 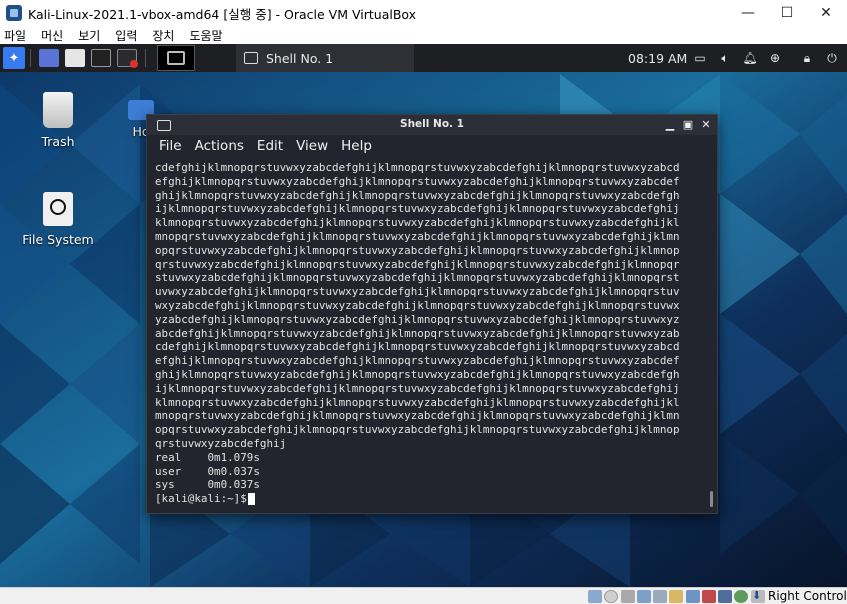 What do you see at coordinates (688, 124) in the screenshot?
I see `maximize-icon: ▣` at bounding box center [688, 124].